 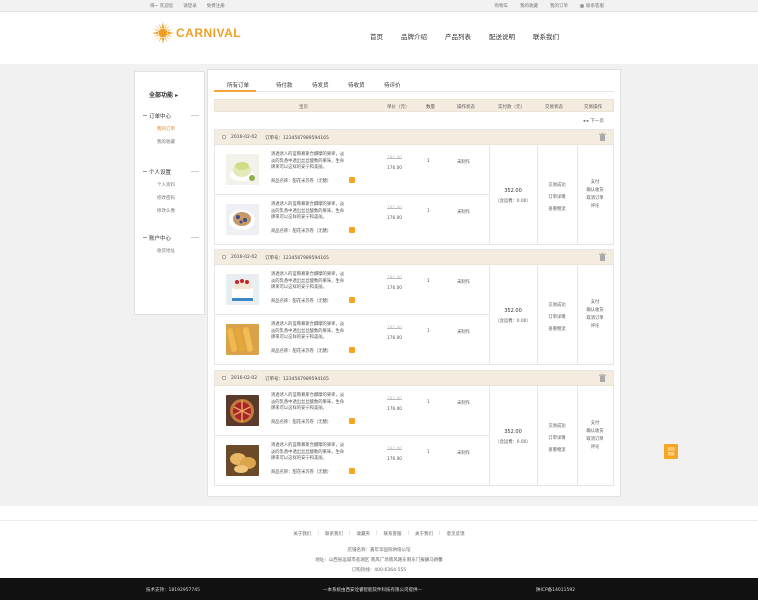 I want to click on pager: ◂ ▸ 下一页, so click(x=593, y=121).